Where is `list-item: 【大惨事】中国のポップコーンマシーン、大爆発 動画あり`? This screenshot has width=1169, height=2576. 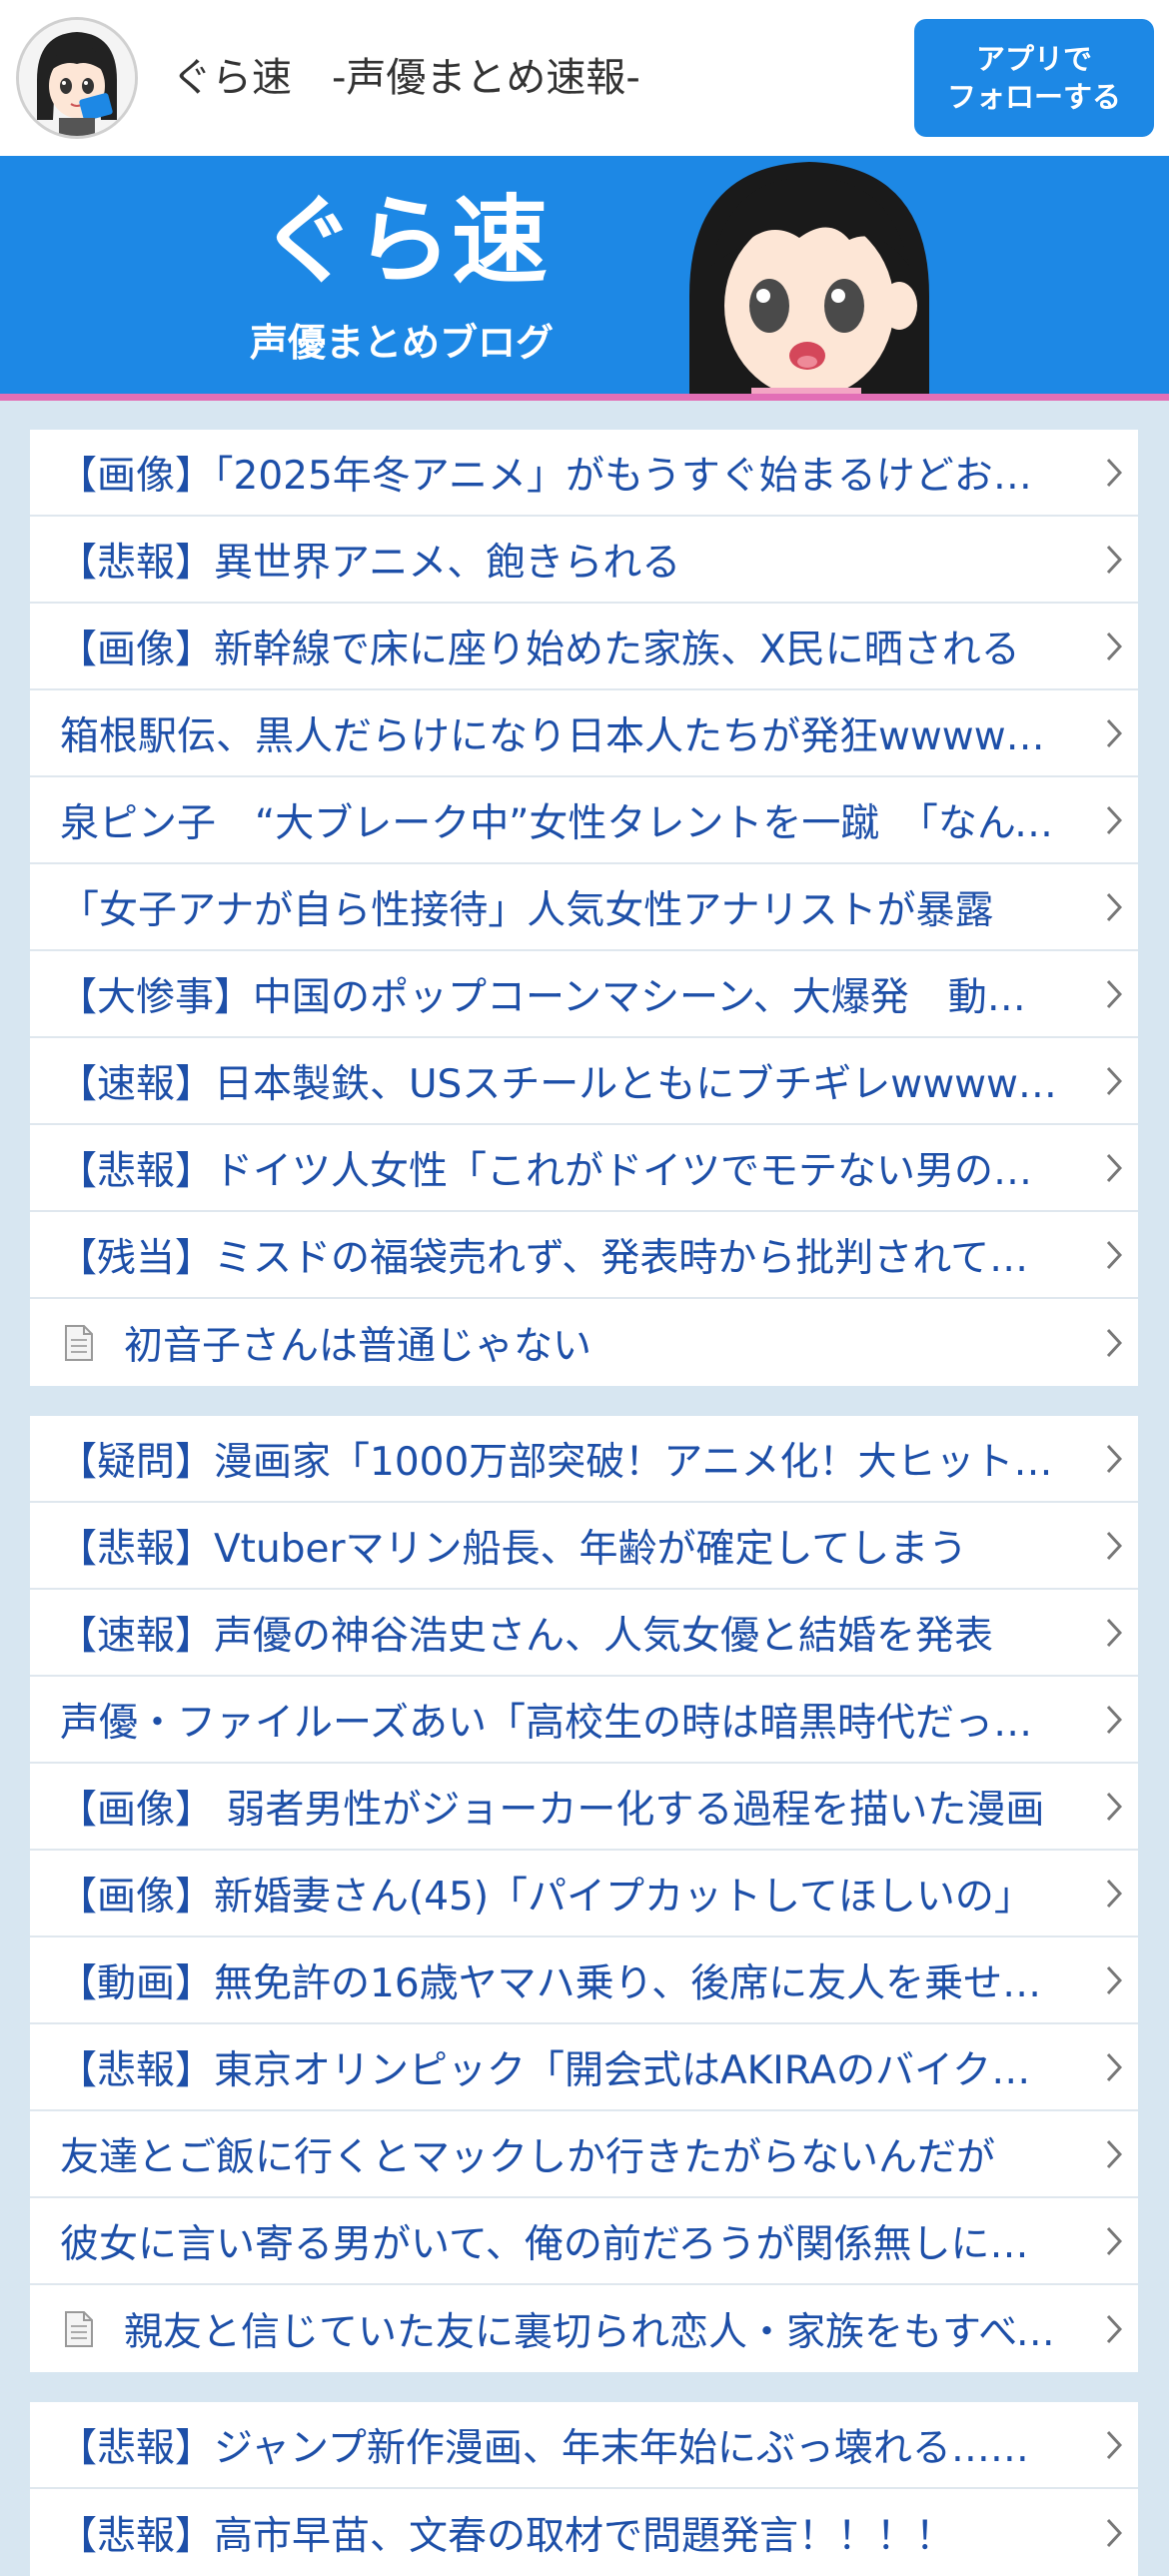 list-item: 【大惨事】中国のポップコーンマシーン、大爆発 動画あり is located at coordinates (584, 994).